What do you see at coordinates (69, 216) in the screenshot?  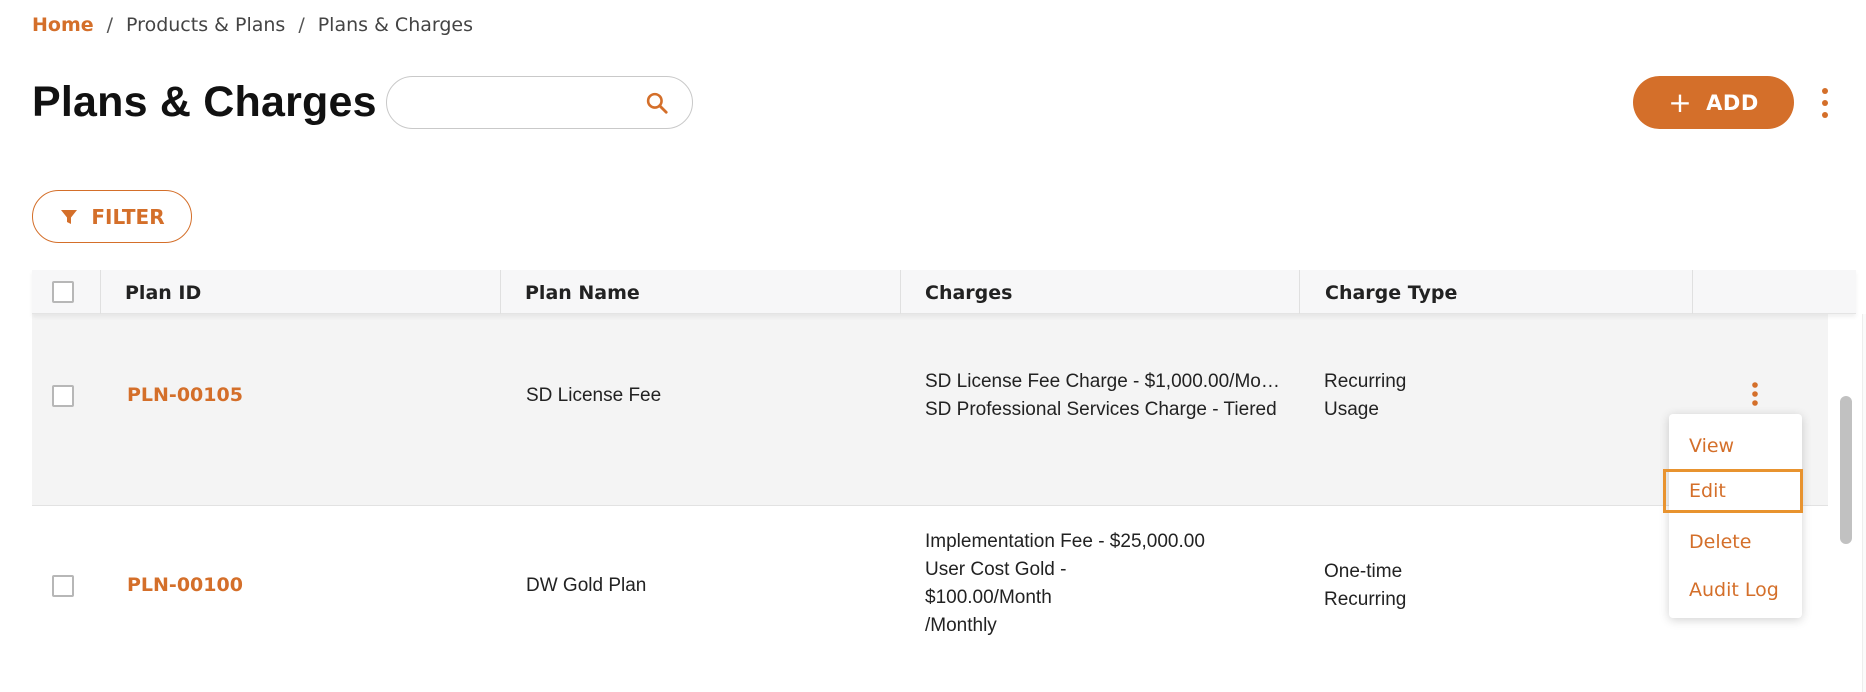 I see `filter-icon` at bounding box center [69, 216].